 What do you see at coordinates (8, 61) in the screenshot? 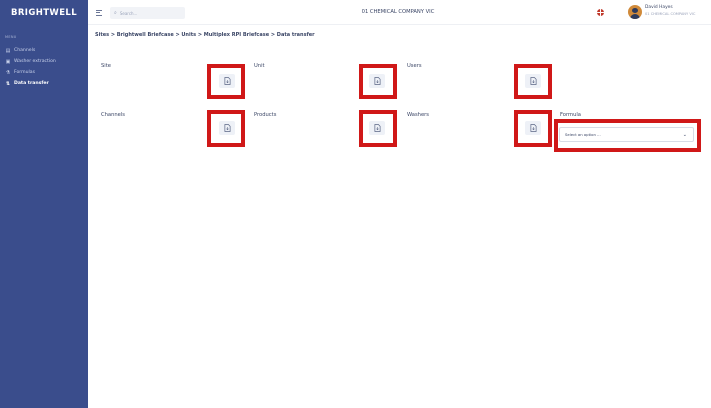
I see `washer-icon: ▣` at bounding box center [8, 61].